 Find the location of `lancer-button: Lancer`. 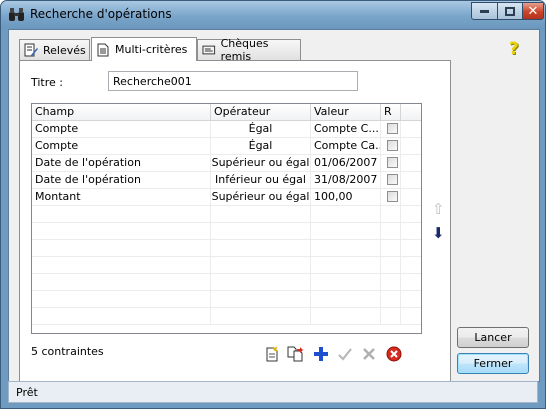

lancer-button: Lancer is located at coordinates (493, 337).